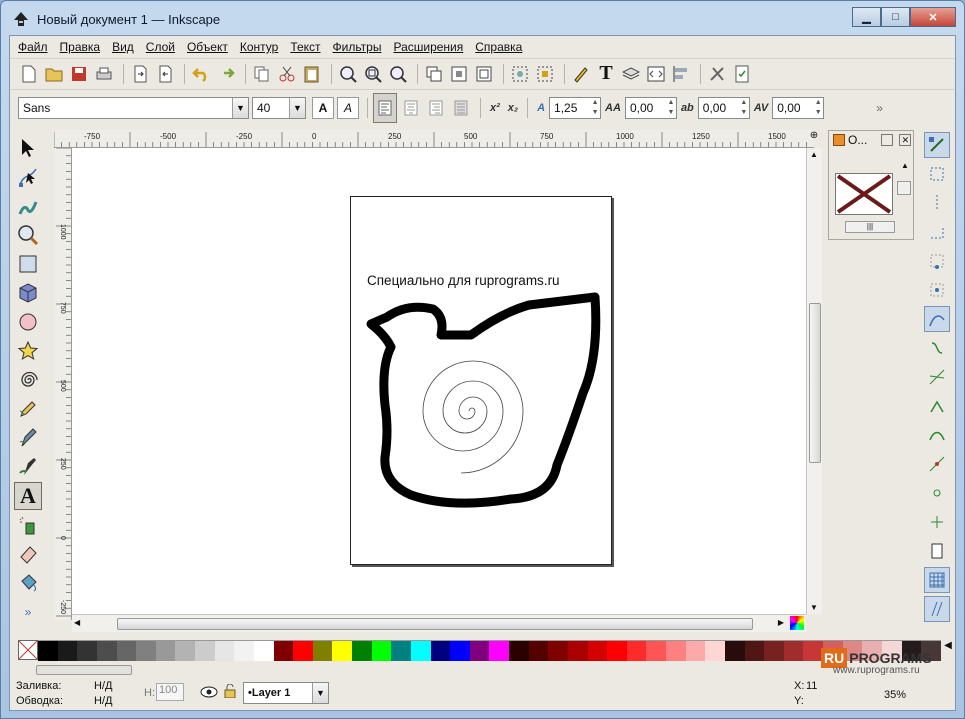 This screenshot has width=965, height=719. Describe the element at coordinates (461, 108) in the screenshot. I see `justify-button` at that location.